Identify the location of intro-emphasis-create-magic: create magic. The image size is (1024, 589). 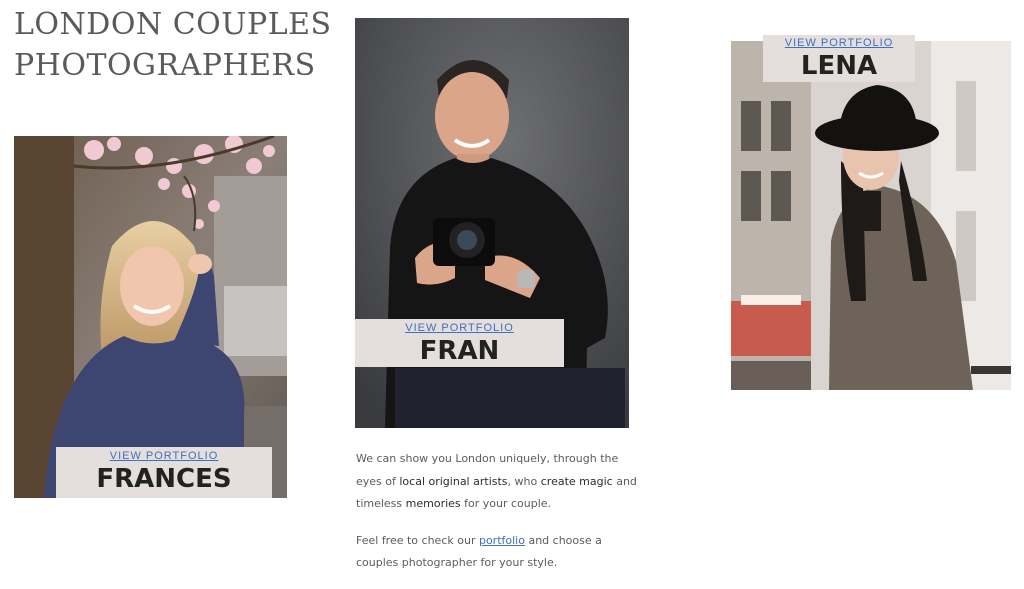
(576, 481).